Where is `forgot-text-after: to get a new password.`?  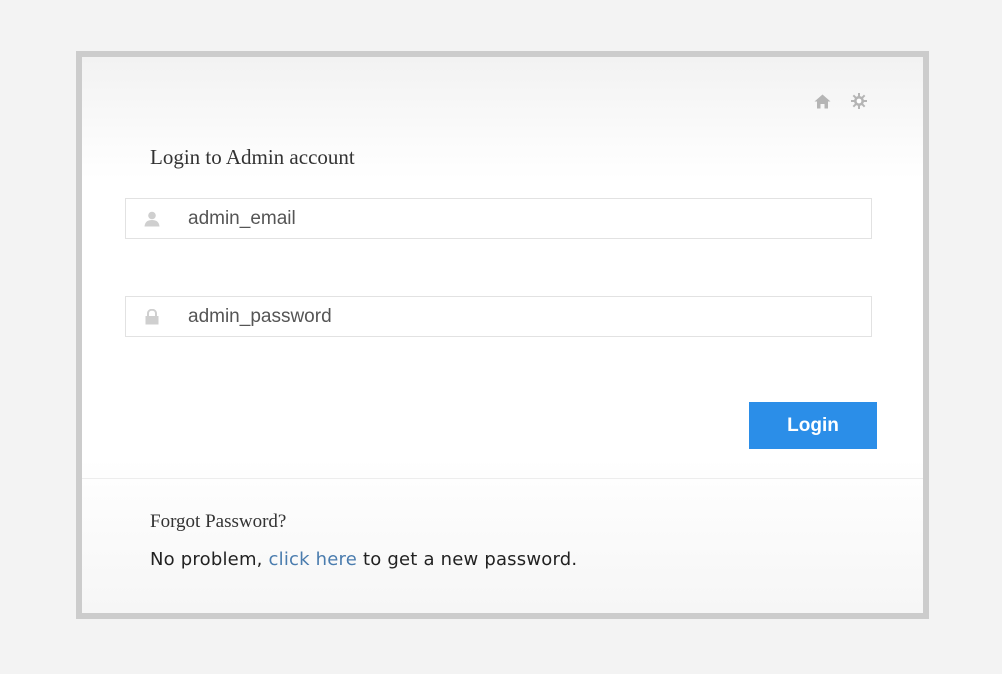
forgot-text-after: to get a new password. is located at coordinates (467, 559).